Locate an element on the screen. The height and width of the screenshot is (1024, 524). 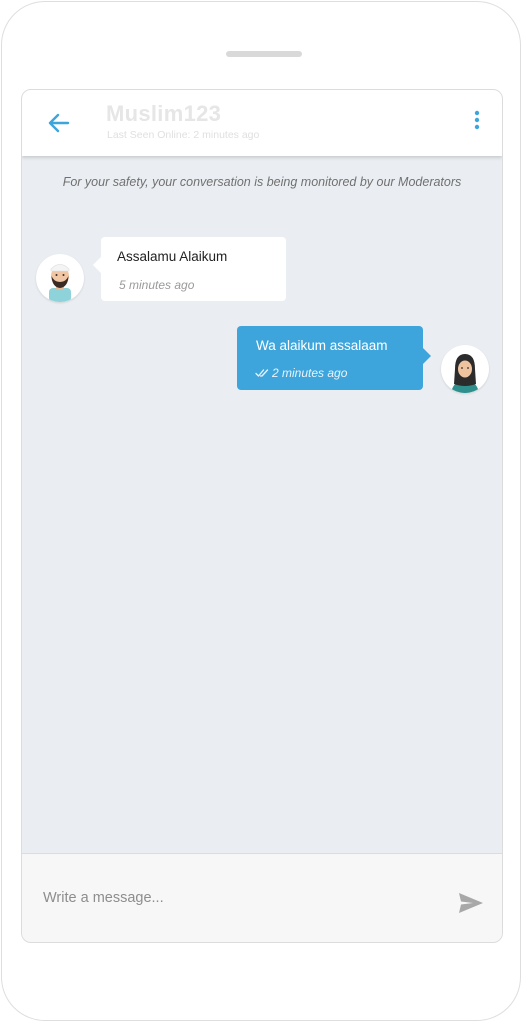
incoming-message-bubble: Assalamu Alaikum 5 minutes ago is located at coordinates (189, 269).